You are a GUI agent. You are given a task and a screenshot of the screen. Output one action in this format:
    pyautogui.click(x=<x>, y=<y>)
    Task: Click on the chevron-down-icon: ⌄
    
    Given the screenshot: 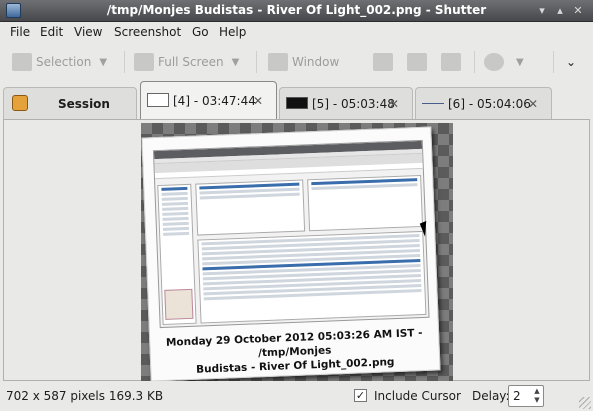 What is the action you would take?
    pyautogui.click(x=571, y=62)
    